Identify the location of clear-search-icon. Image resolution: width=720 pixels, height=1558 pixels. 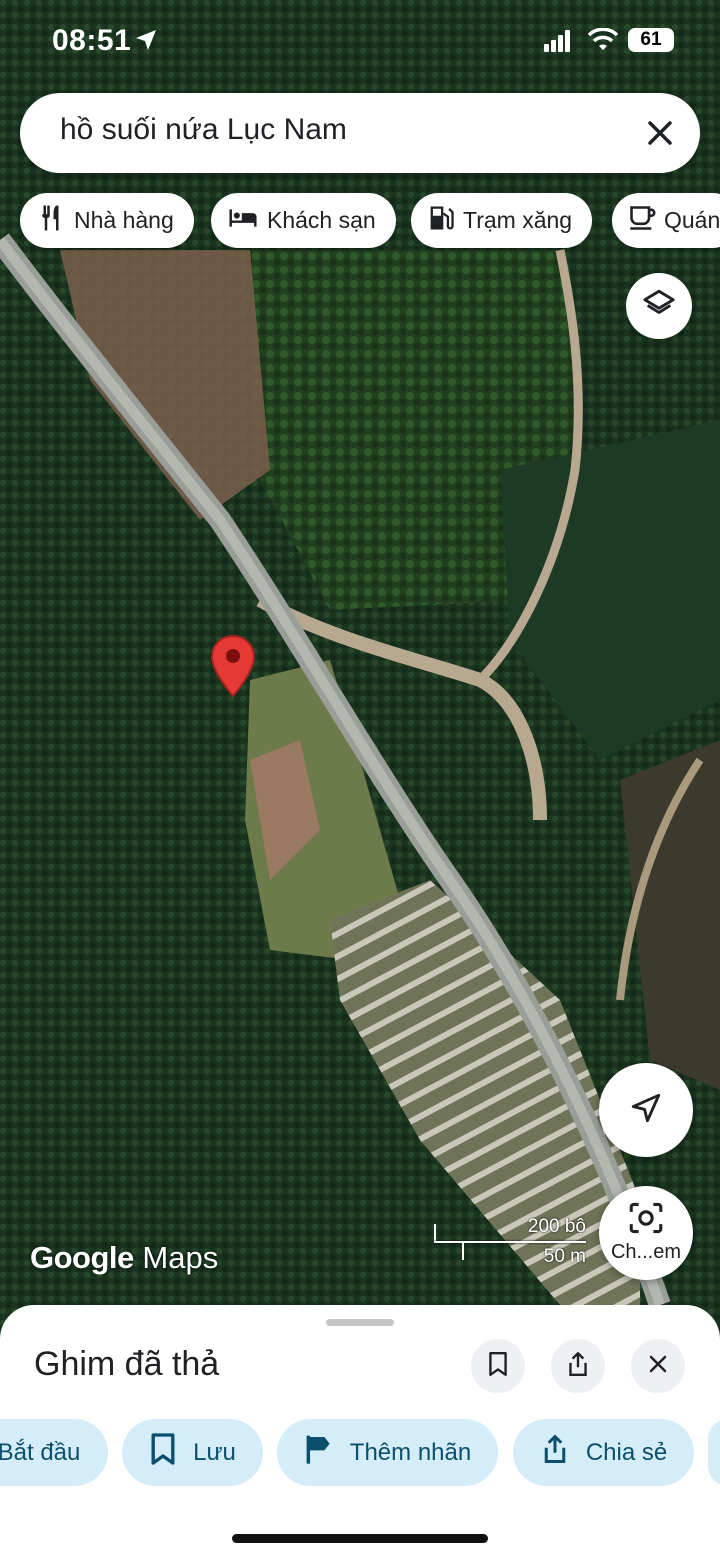
(660, 133).